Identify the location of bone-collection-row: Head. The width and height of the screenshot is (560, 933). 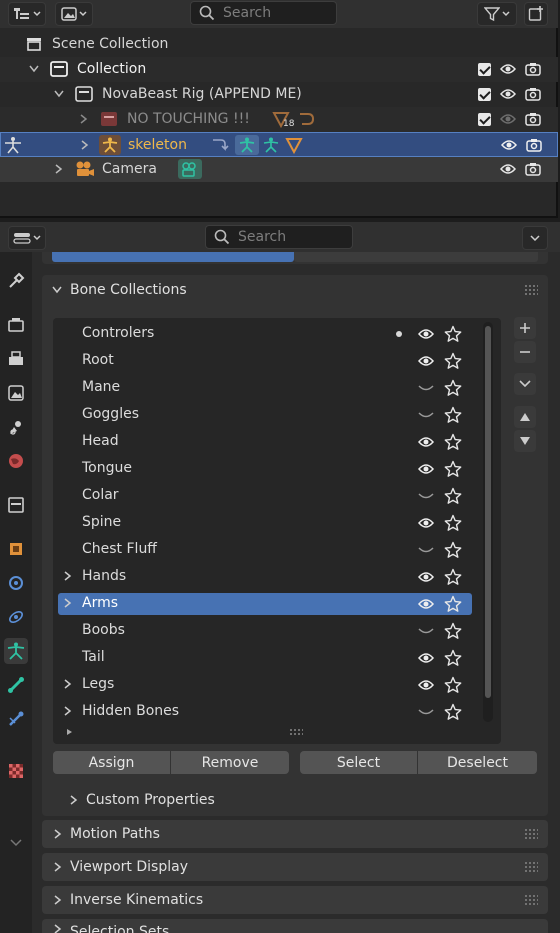
(265, 442).